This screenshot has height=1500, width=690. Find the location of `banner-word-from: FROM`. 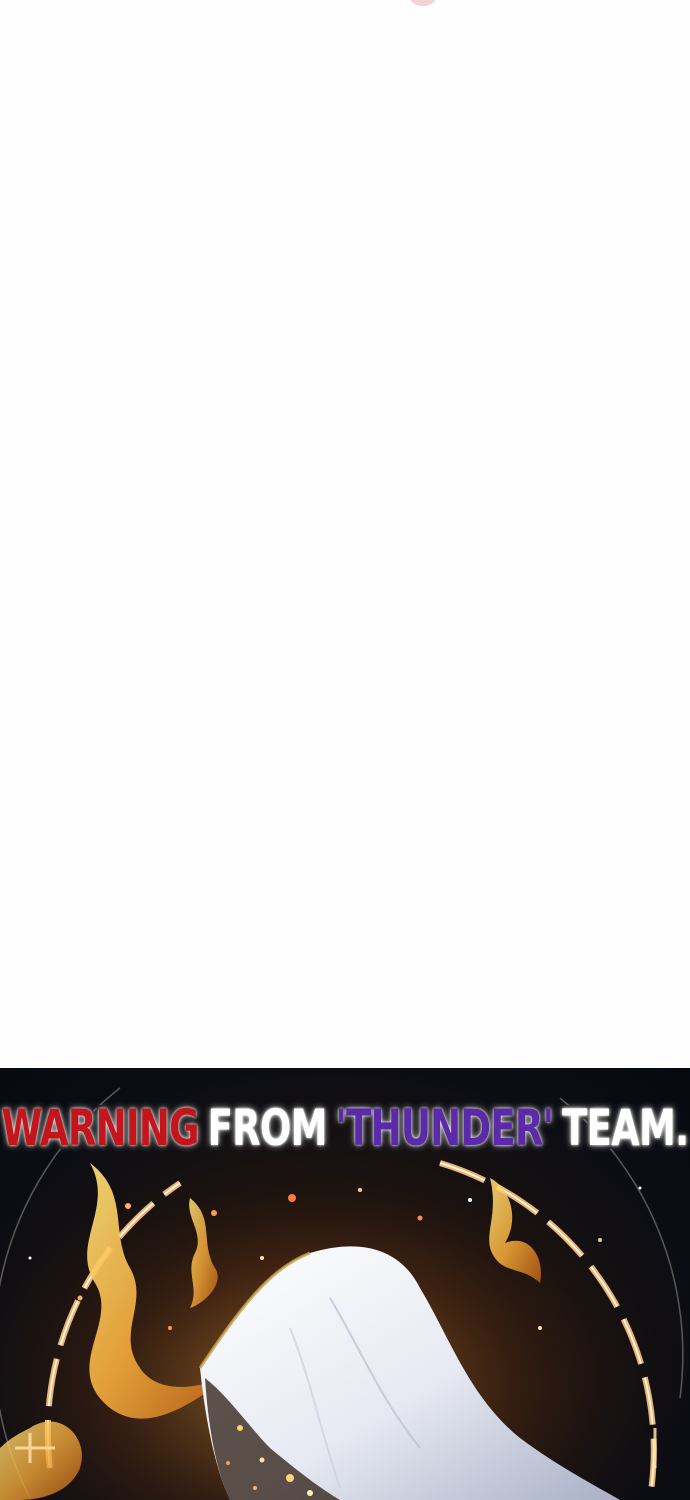

banner-word-from: FROM is located at coordinates (267, 1128).